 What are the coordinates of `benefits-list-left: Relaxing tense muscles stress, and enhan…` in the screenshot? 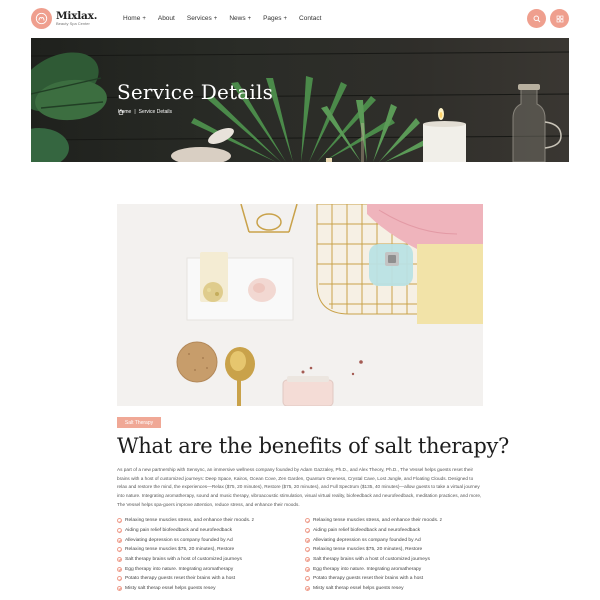 It's located at (209, 554).